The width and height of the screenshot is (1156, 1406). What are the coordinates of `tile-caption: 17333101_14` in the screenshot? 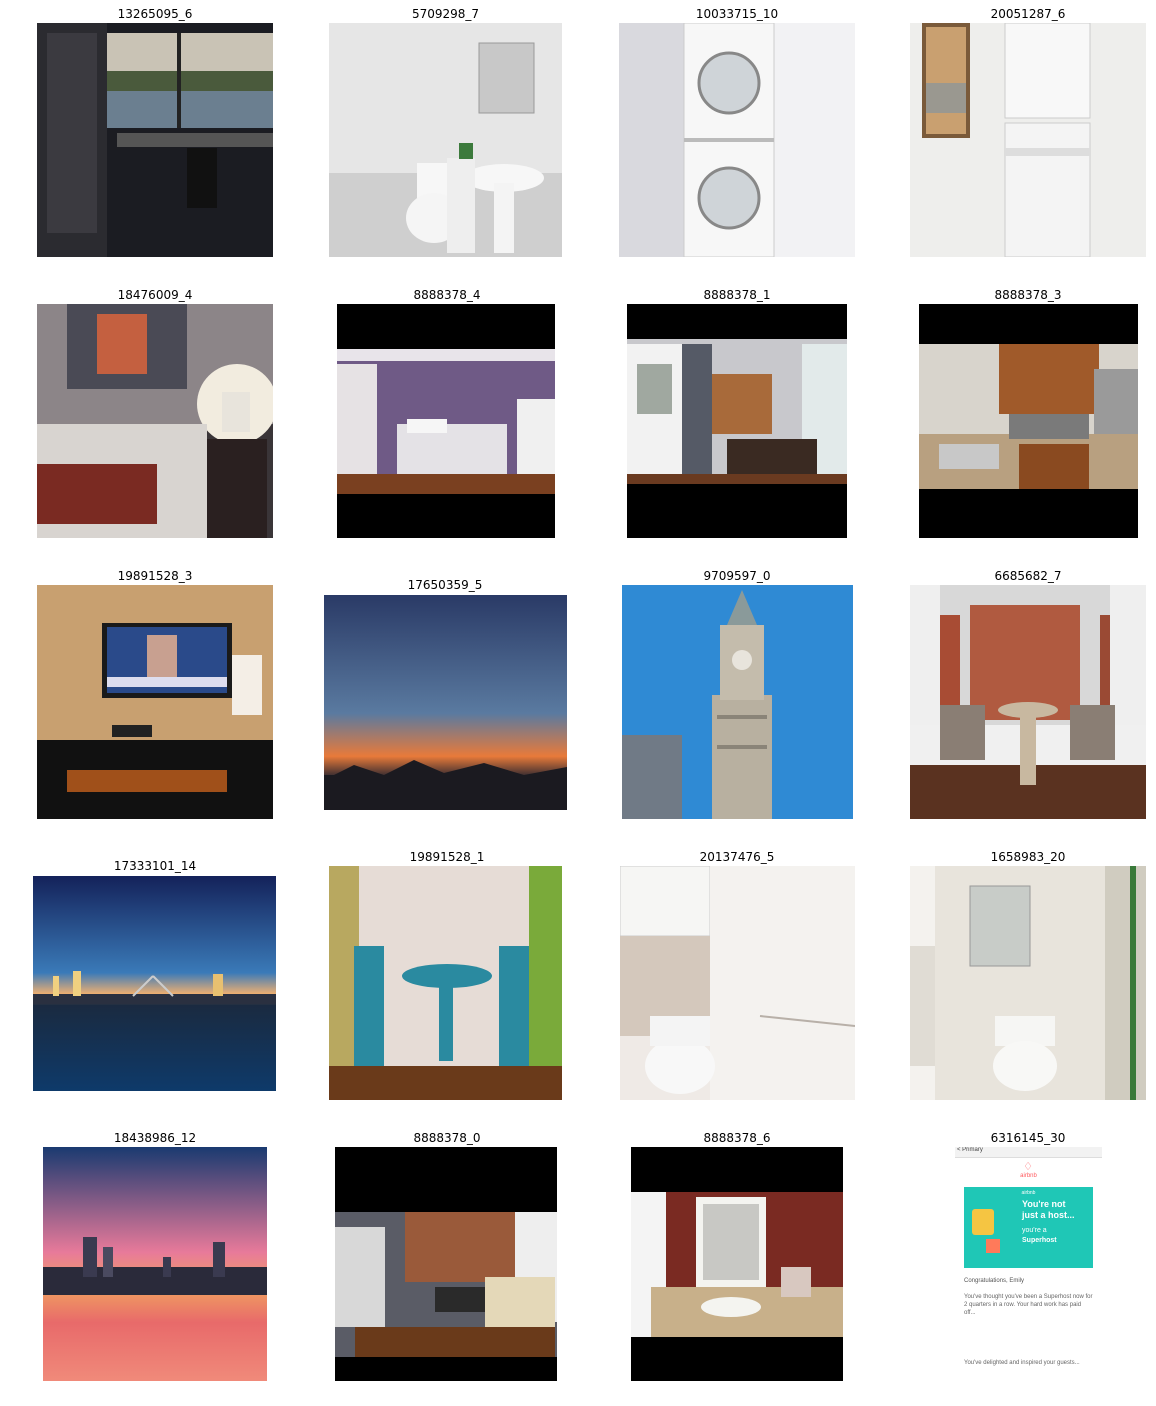 It's located at (155, 866).